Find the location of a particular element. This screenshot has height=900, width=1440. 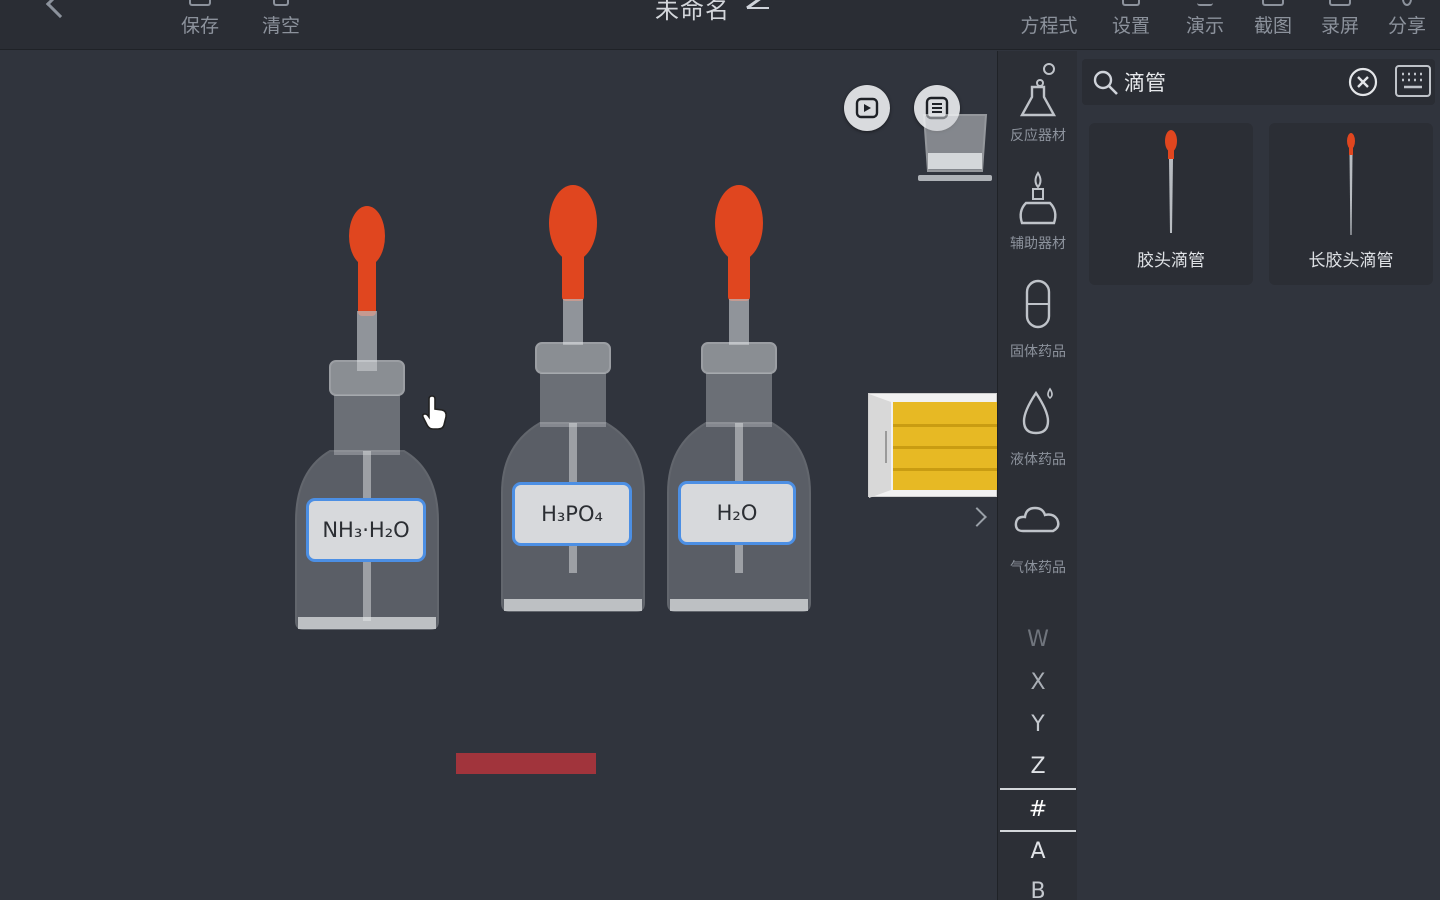

matchbox-equipment is located at coordinates (933, 445).